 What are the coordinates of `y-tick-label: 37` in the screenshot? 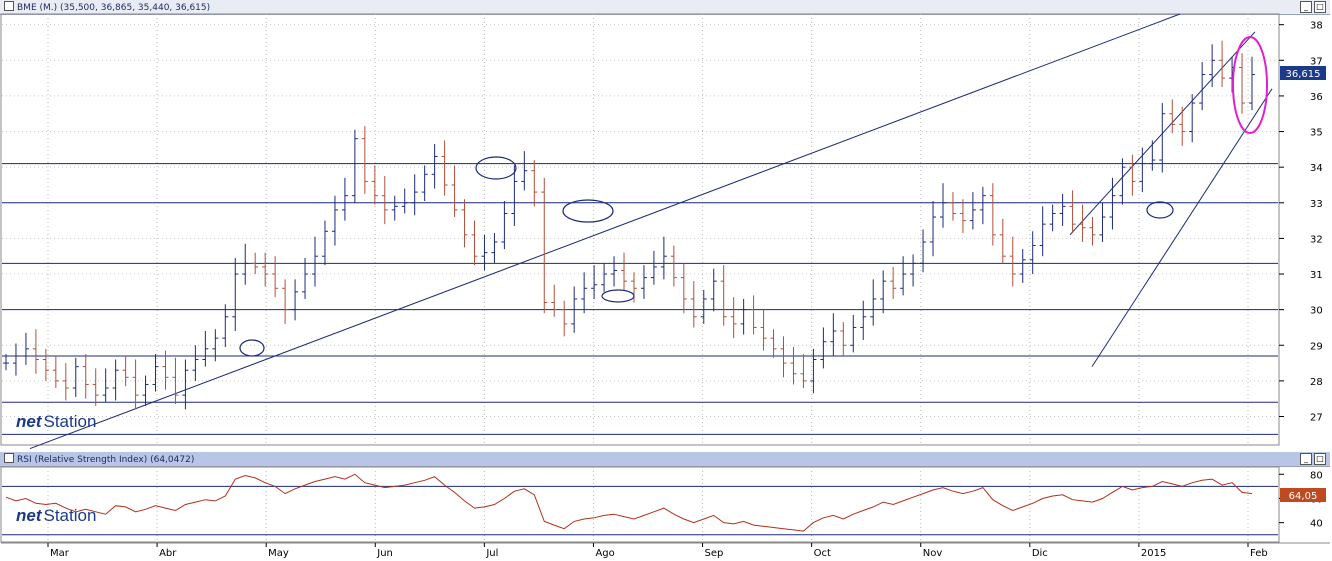 It's located at (1316, 61).